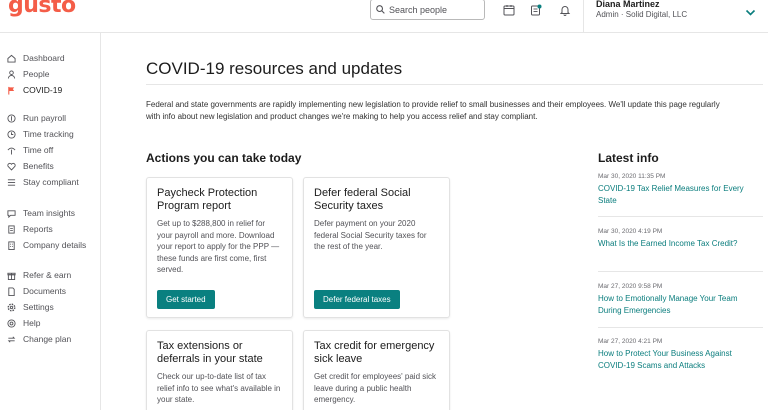 The width and height of the screenshot is (768, 410). Describe the element at coordinates (32, 323) in the screenshot. I see `sidebar-item-label: Help` at that location.